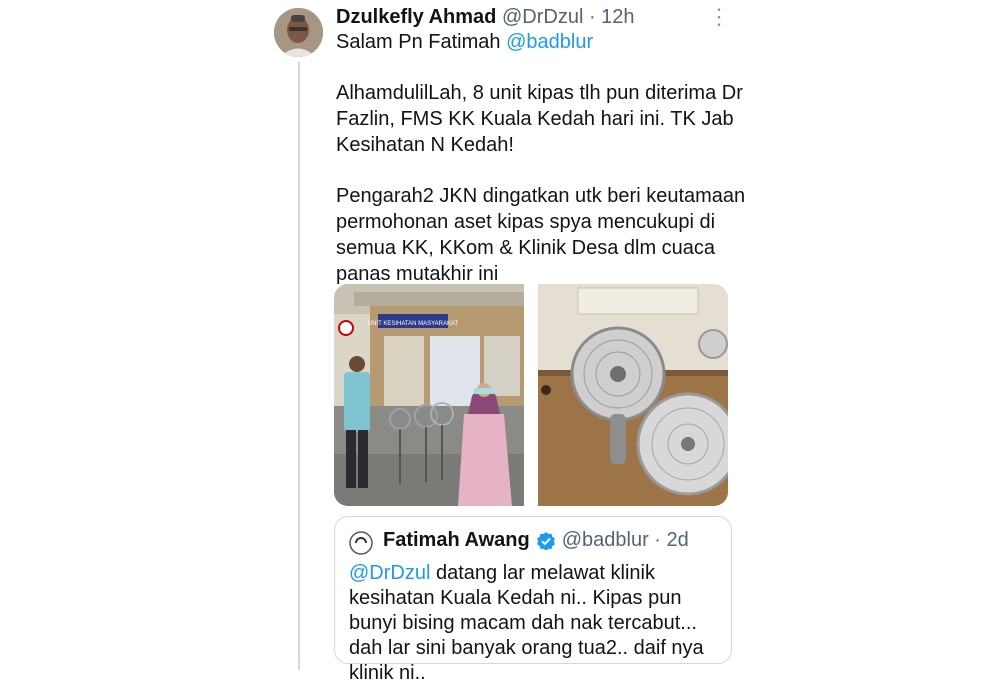 This screenshot has width=1000, height=686. Describe the element at coordinates (719, 17) in the screenshot. I see `more-options-icon: ⋮` at that location.